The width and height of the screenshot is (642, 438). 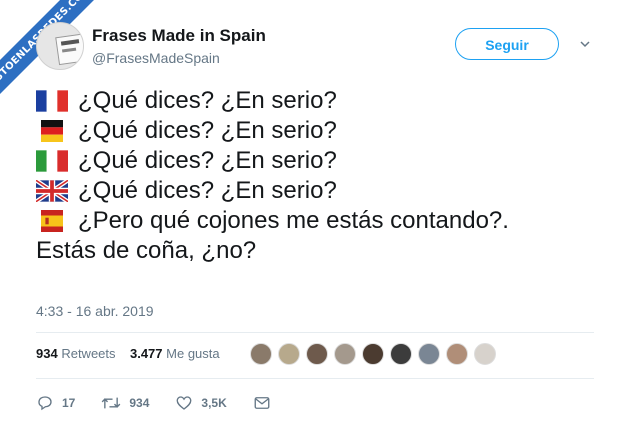 What do you see at coordinates (55, 403) in the screenshot?
I see `reply-button: 17` at bounding box center [55, 403].